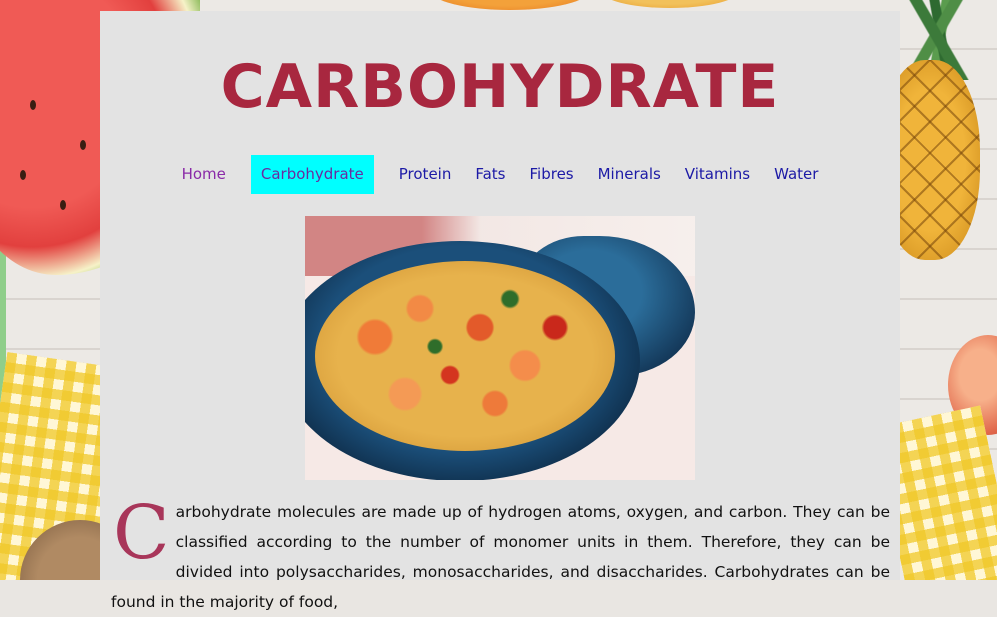 The height and width of the screenshot is (617, 997). I want to click on nav-protein: Protein, so click(425, 174).